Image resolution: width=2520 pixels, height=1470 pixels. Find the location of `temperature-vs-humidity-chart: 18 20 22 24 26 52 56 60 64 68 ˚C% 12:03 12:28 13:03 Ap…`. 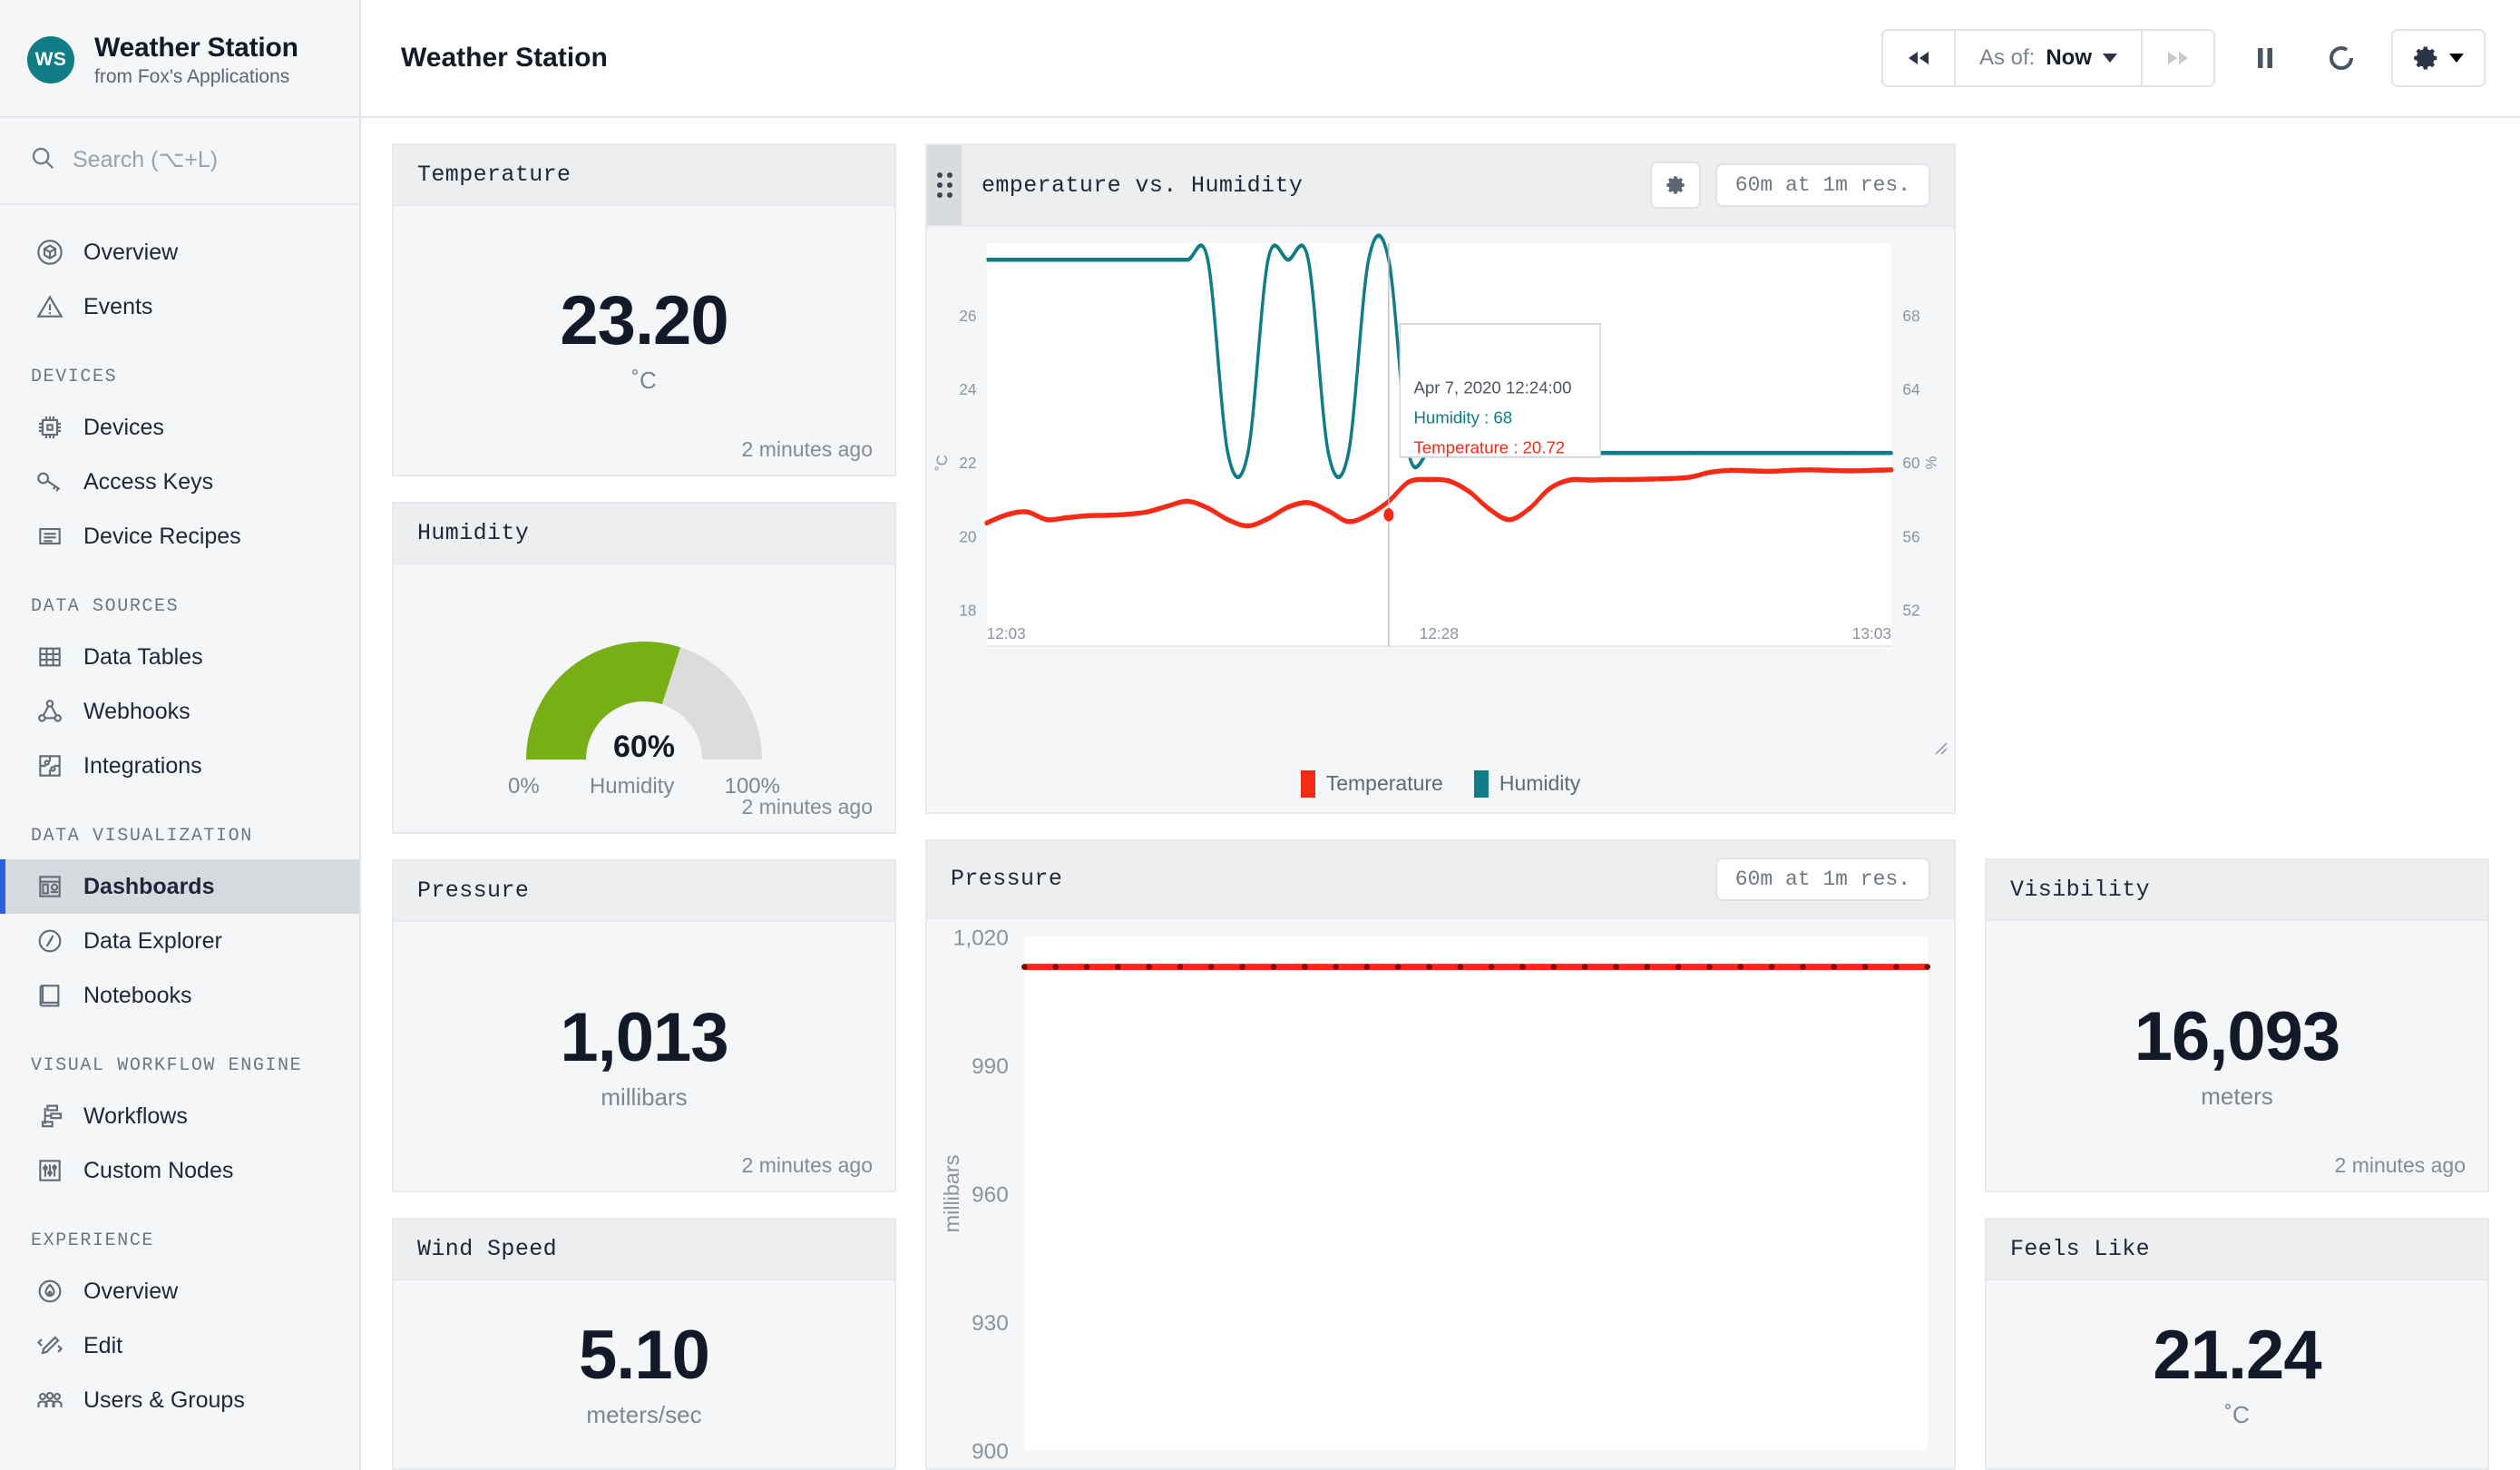

temperature-vs-humidity-chart: 18 20 22 24 26 52 56 60 64 68 ˚C% 12:03 12:28 13:03 Ap… is located at coordinates (1440, 494).